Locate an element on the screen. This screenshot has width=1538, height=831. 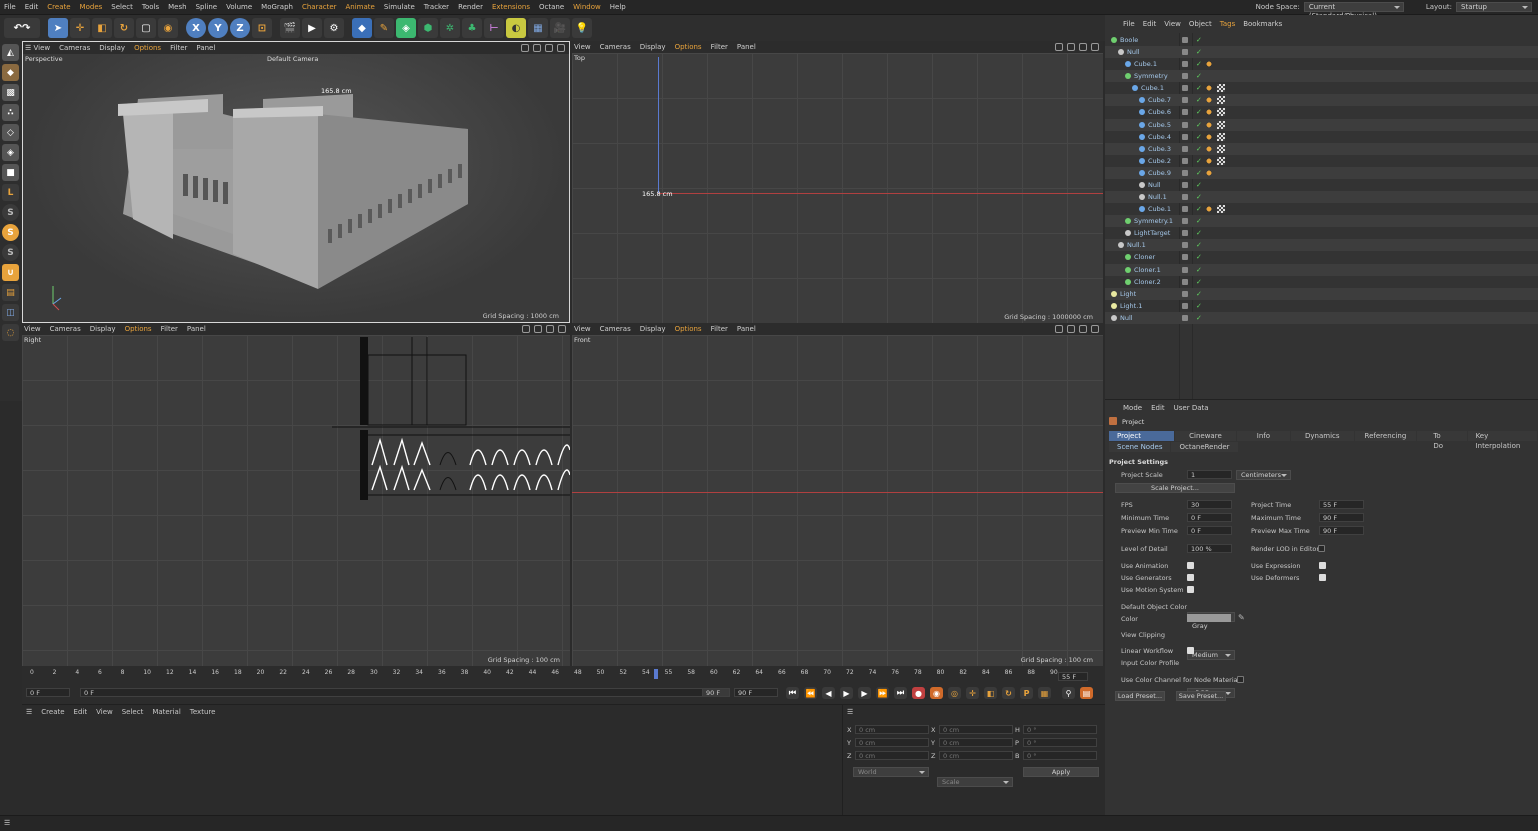
node-space-select: Current (Standard/Physical) is located at coordinates (1353, 11).